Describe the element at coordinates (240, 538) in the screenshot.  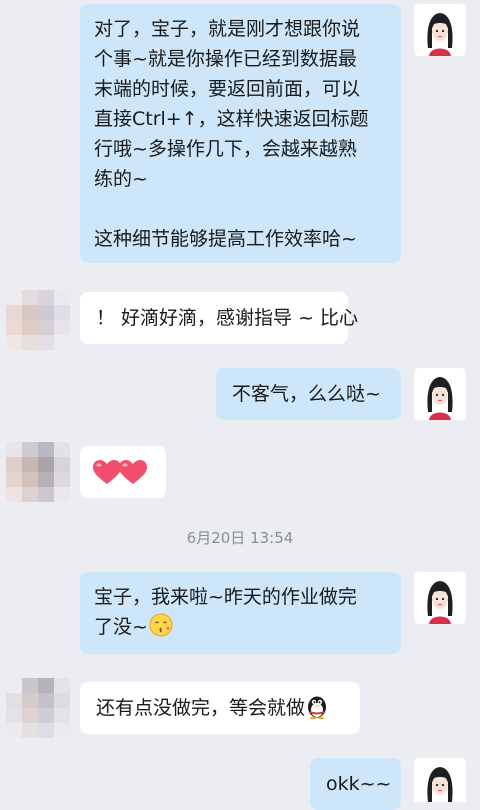
I see `message-timestamp: 6月20日 13:54` at that location.